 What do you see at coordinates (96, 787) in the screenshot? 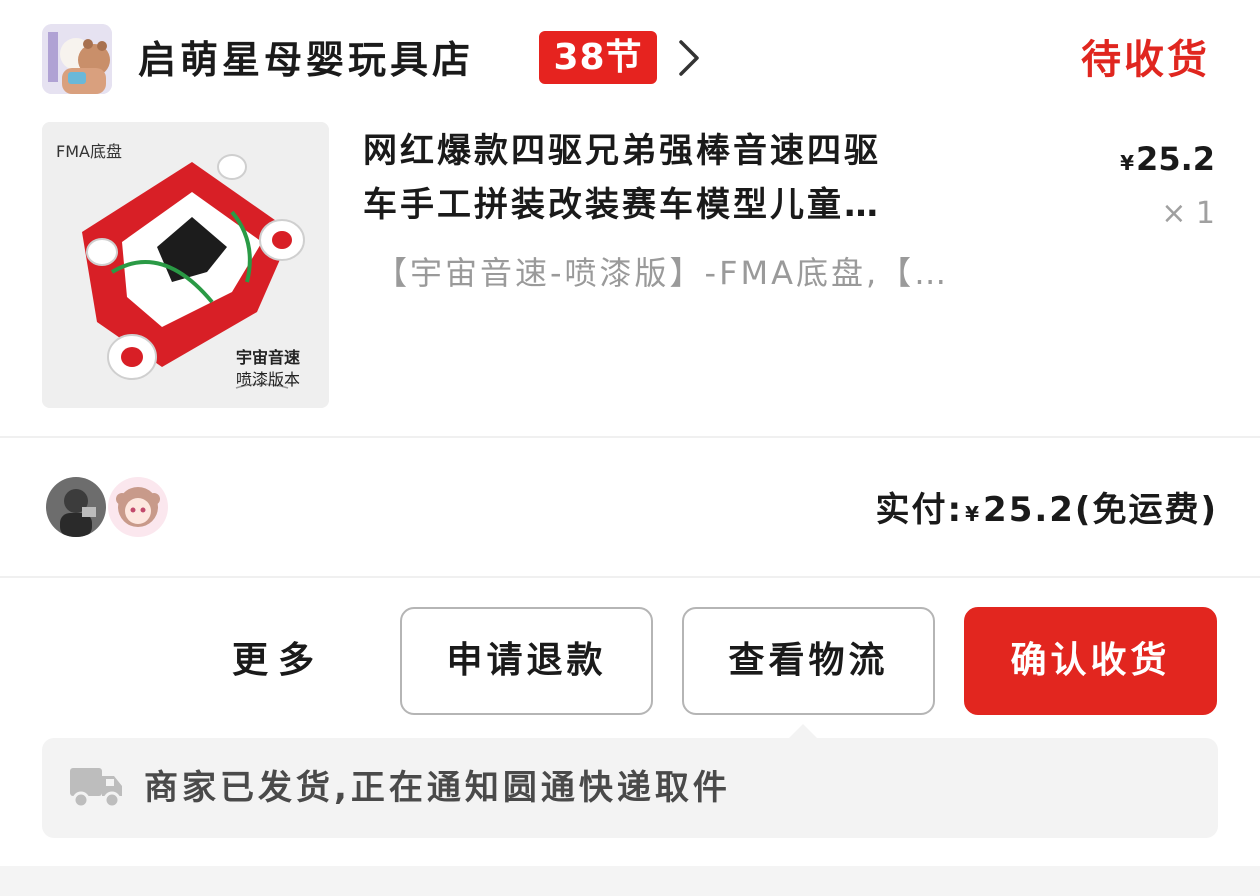
I see `truck-icon` at bounding box center [96, 787].